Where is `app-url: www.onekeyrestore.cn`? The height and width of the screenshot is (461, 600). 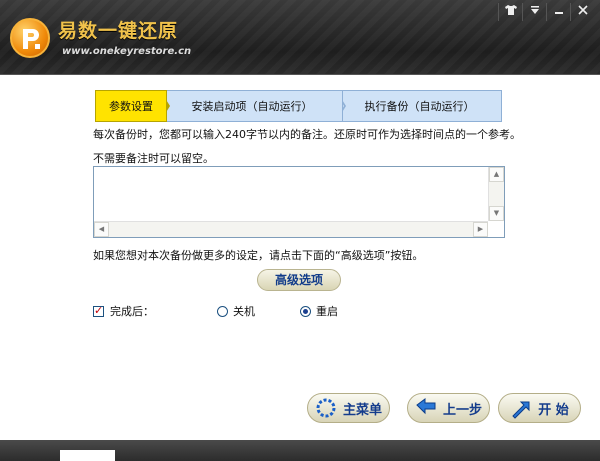 app-url: www.onekeyrestore.cn is located at coordinates (127, 51).